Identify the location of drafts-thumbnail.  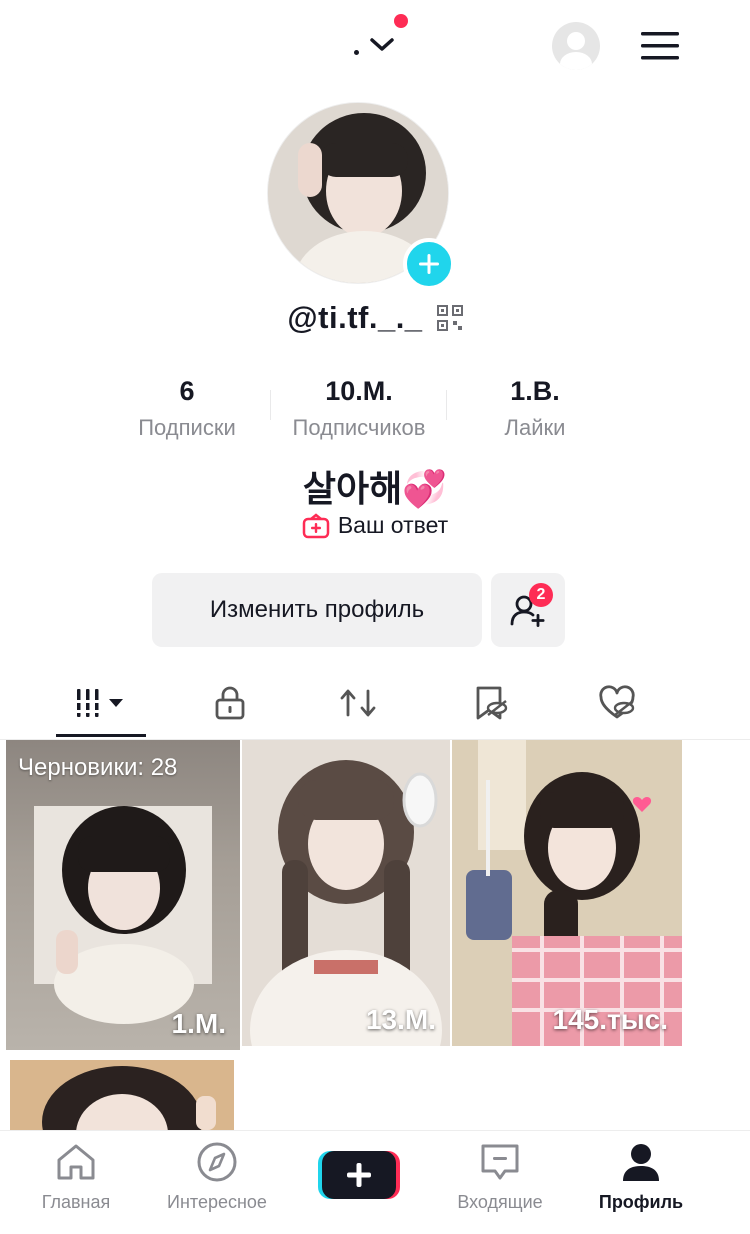
(123, 915).